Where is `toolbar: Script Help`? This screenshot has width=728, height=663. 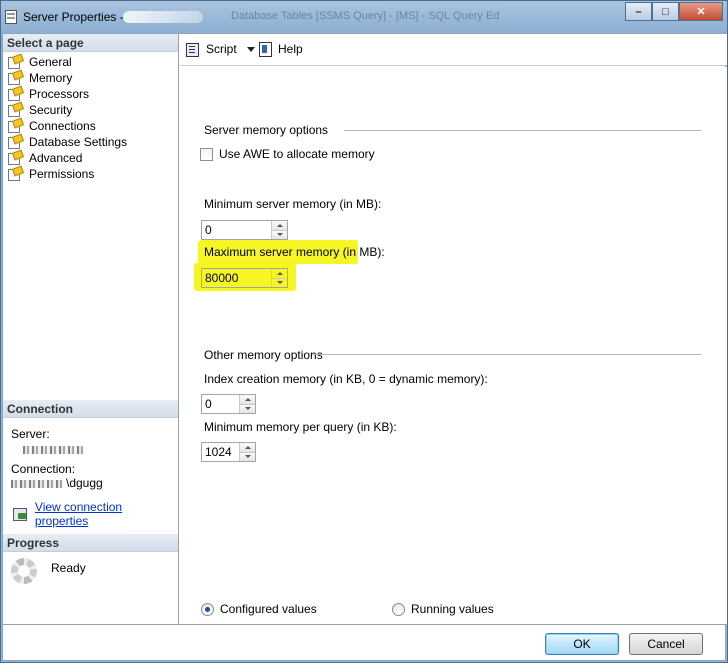 toolbar: Script Help is located at coordinates (453, 50).